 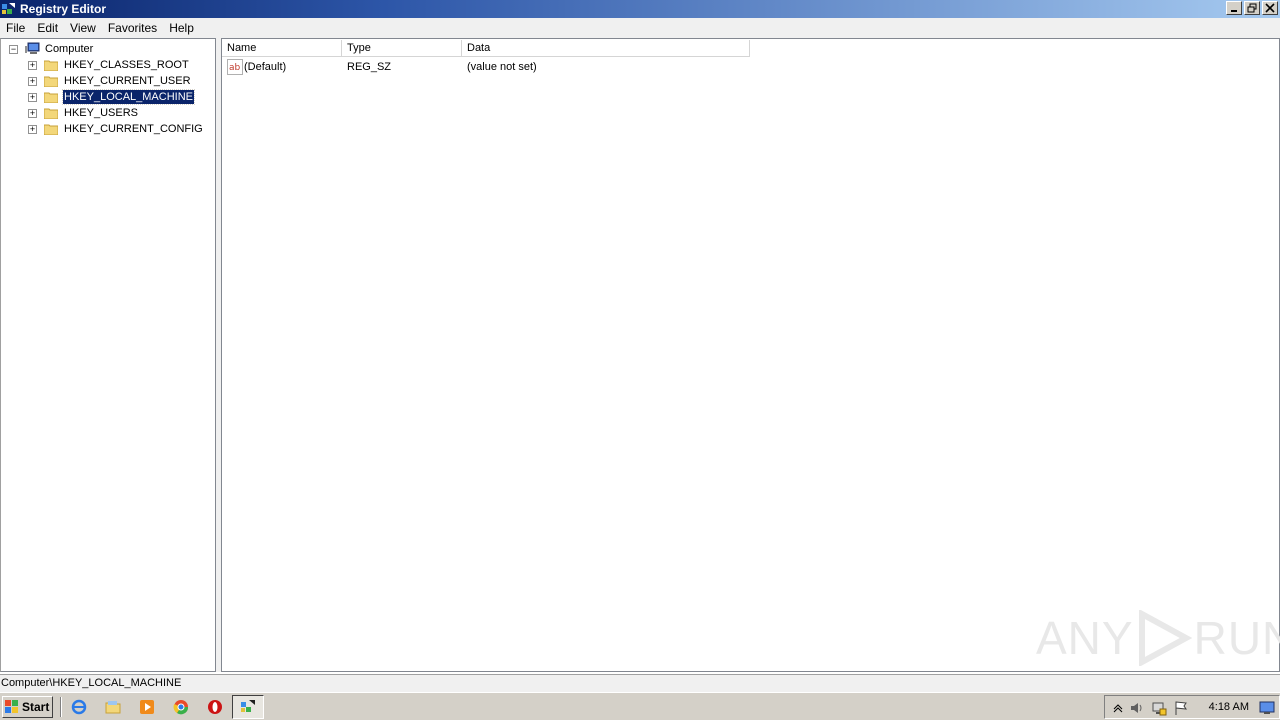 What do you see at coordinates (1267, 708) in the screenshot?
I see `show-desktop-icon` at bounding box center [1267, 708].